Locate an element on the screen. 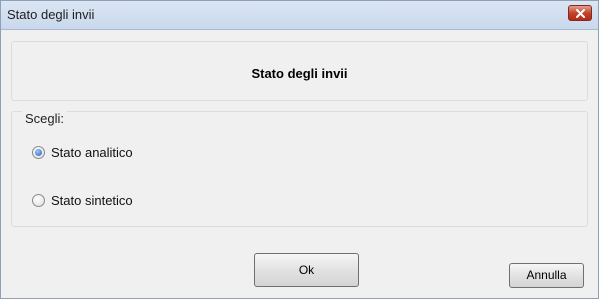 The image size is (599, 299). close-button is located at coordinates (580, 13).